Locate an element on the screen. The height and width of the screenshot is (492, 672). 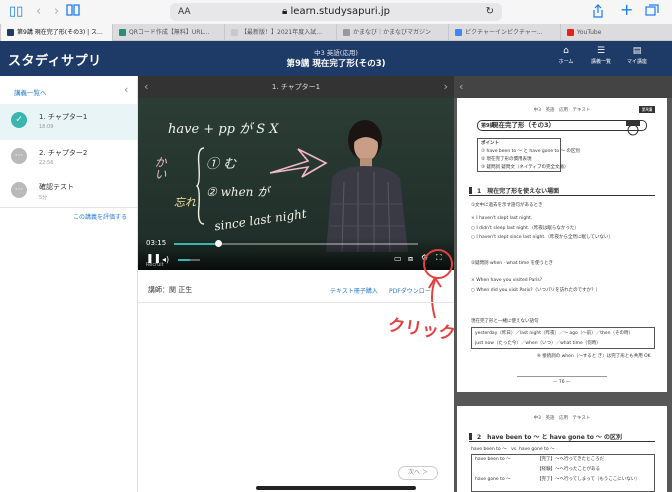
chapter-duration: 5分 is located at coordinates (43, 198).